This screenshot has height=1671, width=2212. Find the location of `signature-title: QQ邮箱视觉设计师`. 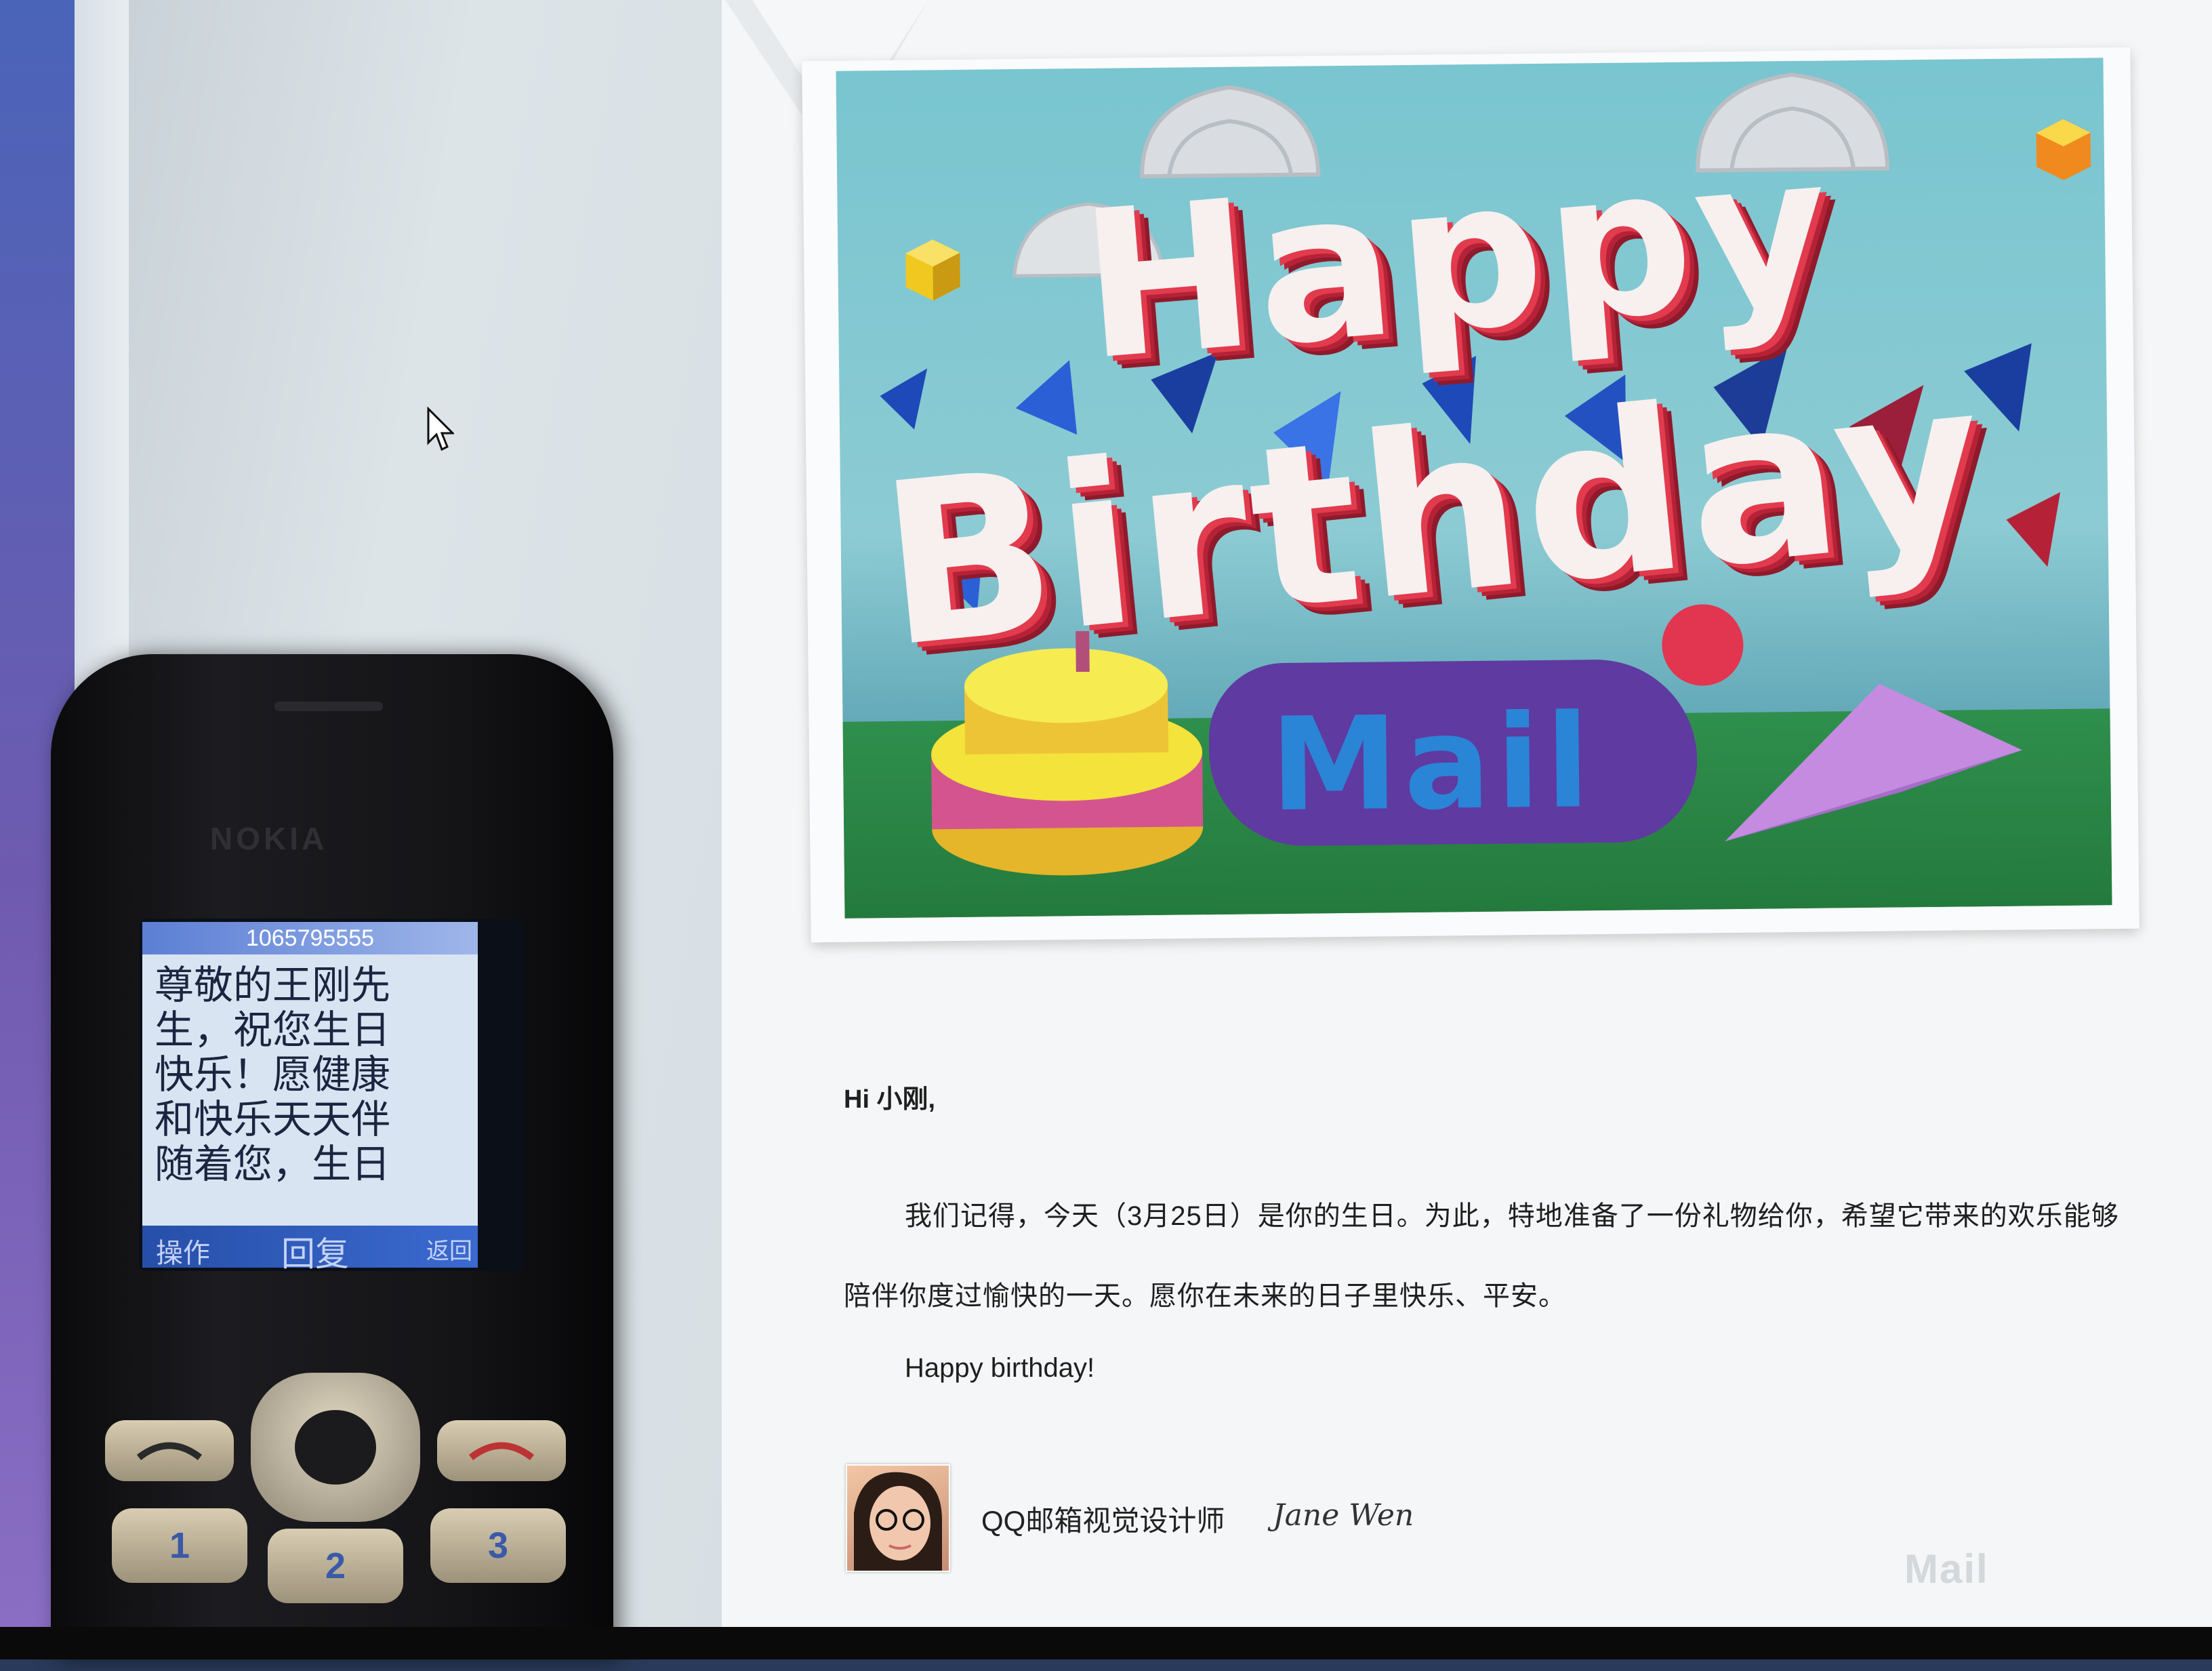

signature-title: QQ邮箱视觉设计师 is located at coordinates (1103, 1521).